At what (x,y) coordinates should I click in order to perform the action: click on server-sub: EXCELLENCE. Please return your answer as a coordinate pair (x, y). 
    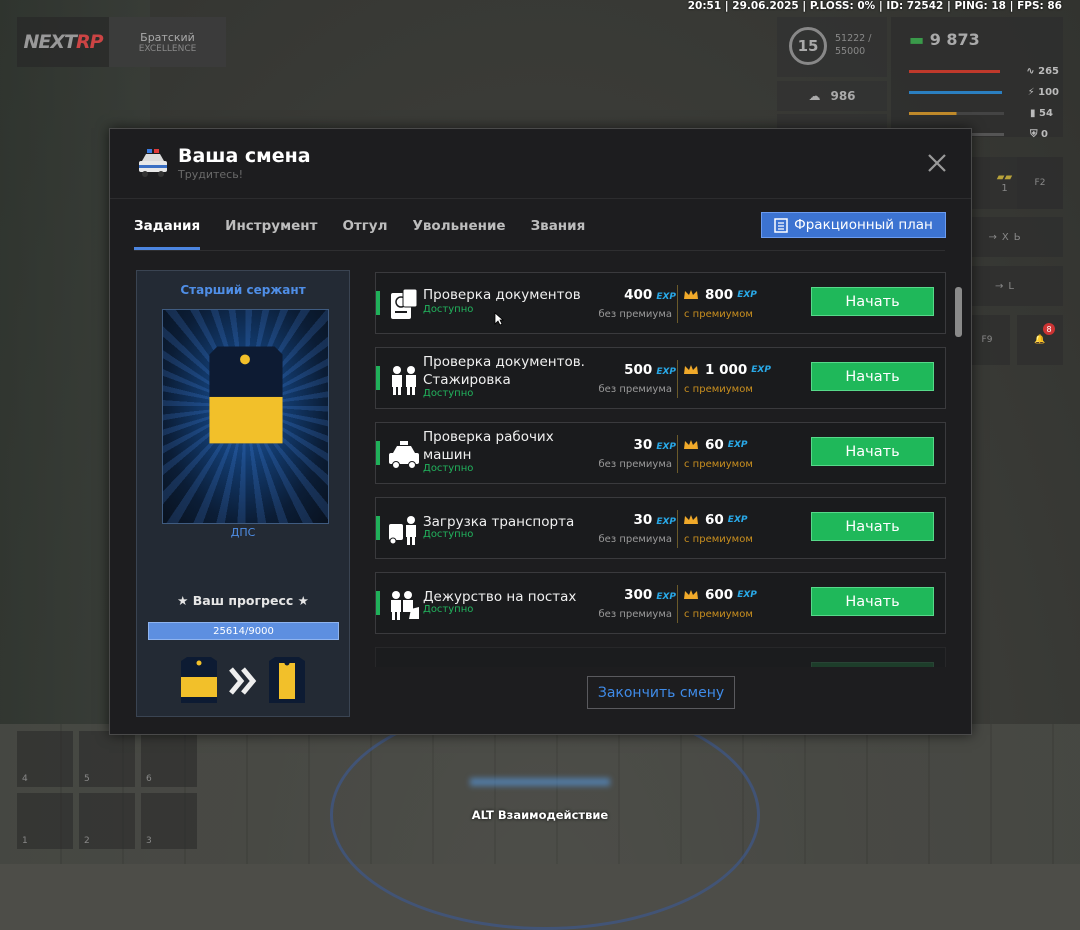
    Looking at the image, I should click on (167, 48).